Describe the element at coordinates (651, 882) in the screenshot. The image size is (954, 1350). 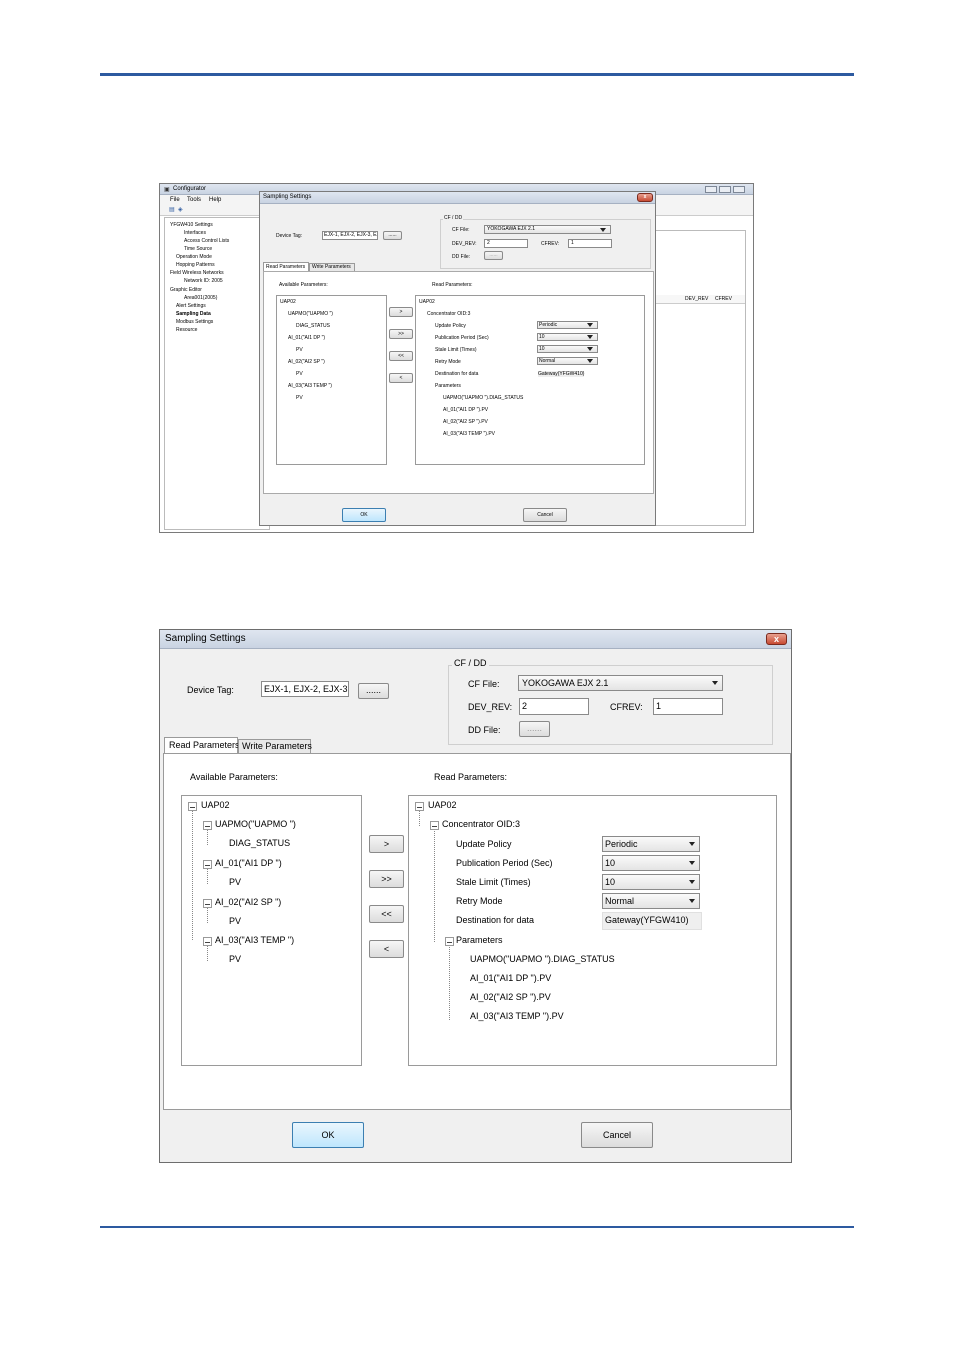
I see `stale-limit-select: 10` at that location.